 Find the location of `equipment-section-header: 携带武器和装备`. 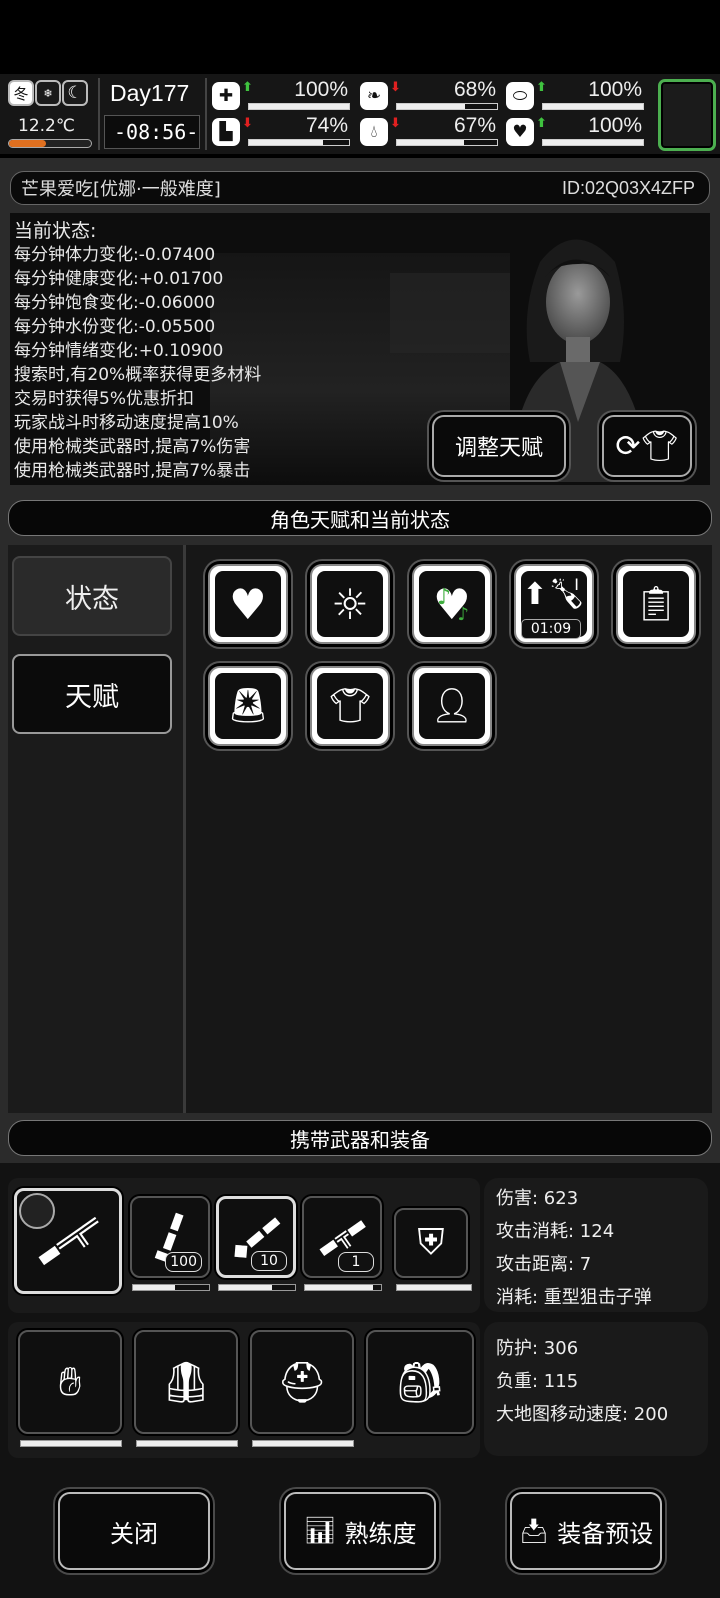

equipment-section-header: 携带武器和装备 is located at coordinates (360, 1138).